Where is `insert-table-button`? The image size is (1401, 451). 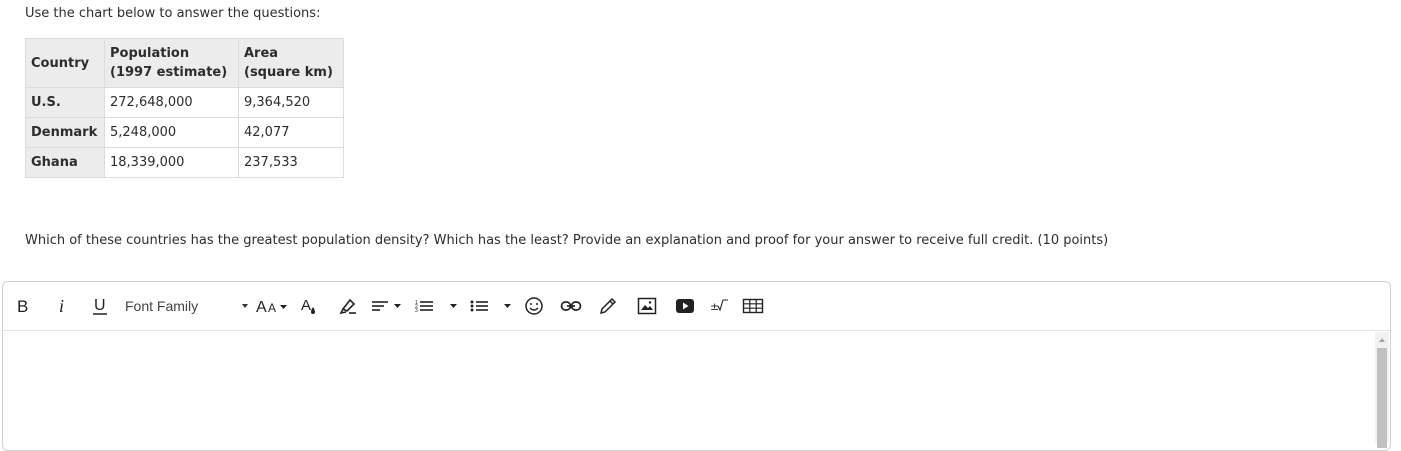 insert-table-button is located at coordinates (753, 306).